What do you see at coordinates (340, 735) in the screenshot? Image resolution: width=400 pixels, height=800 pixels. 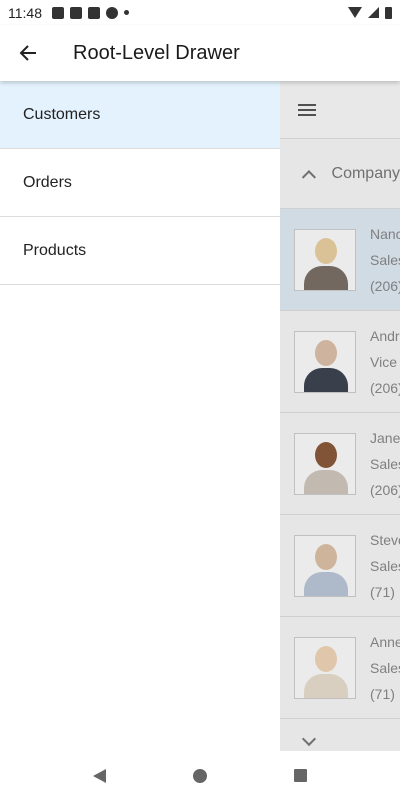 I see `next-group-header` at bounding box center [340, 735].